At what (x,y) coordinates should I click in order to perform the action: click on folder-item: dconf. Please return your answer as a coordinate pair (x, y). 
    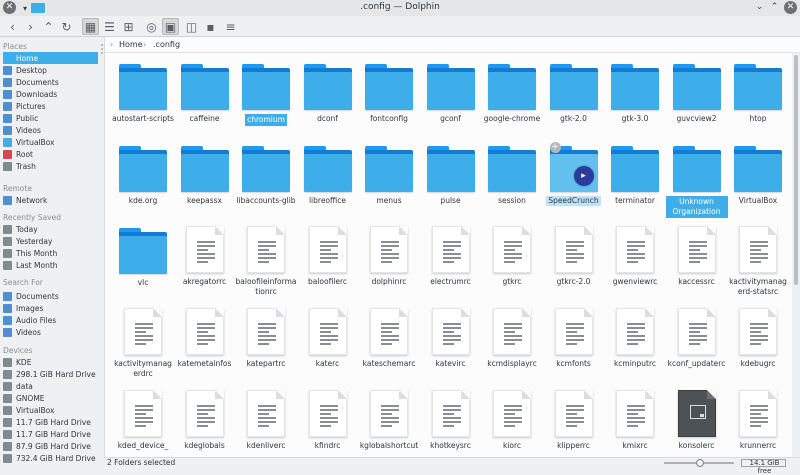
    Looking at the image, I should click on (328, 94).